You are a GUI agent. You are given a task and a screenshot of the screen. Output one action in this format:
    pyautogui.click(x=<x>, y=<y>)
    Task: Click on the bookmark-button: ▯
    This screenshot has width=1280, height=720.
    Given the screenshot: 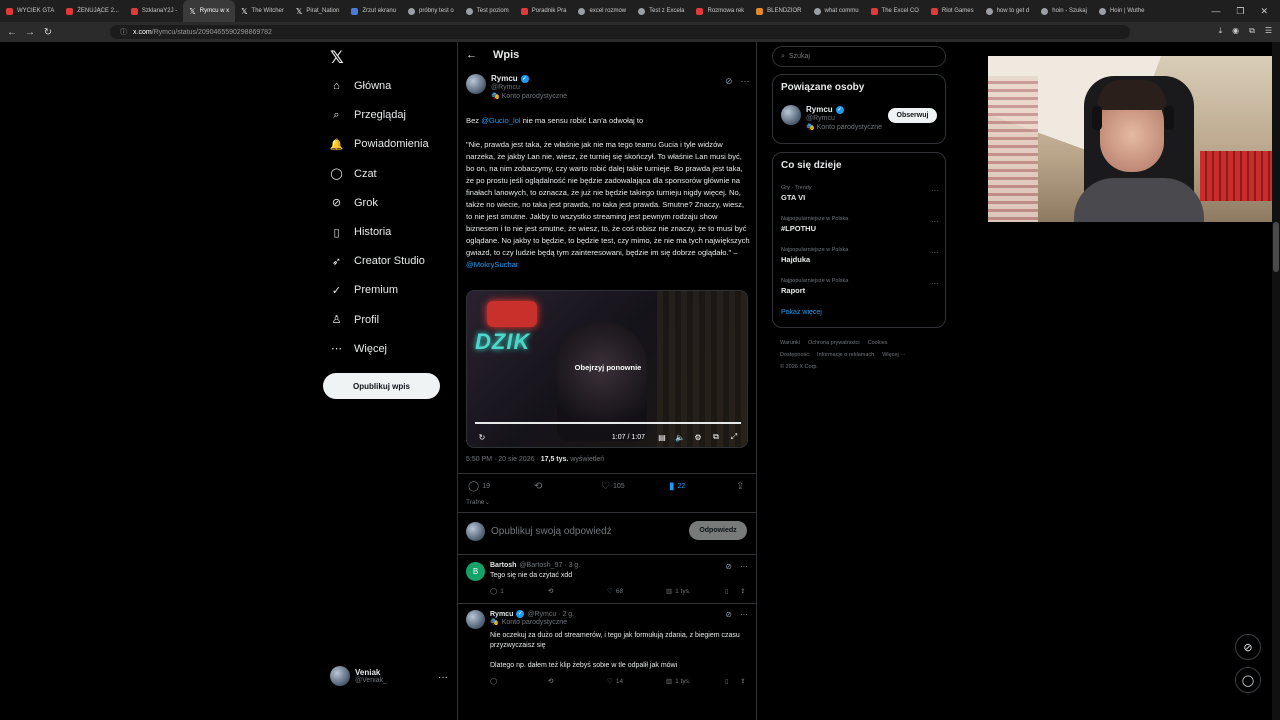 What is the action you would take?
    pyautogui.click(x=727, y=681)
    